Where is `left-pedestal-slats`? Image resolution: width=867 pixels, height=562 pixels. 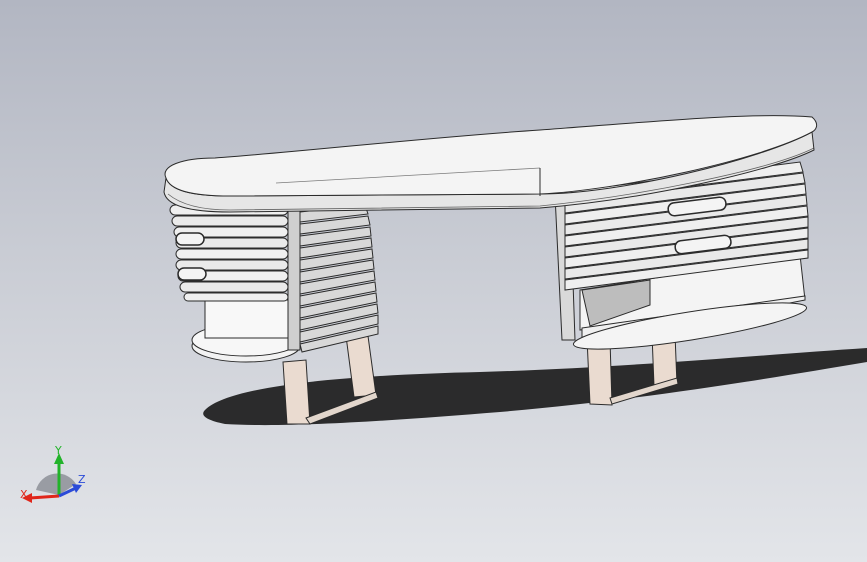 left-pedestal-slats is located at coordinates (229, 253).